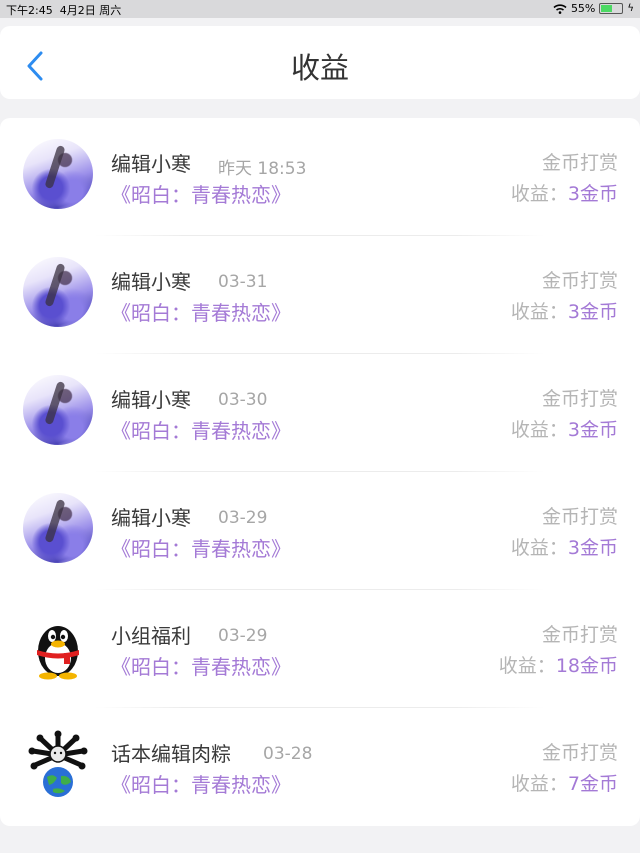  What do you see at coordinates (320, 413) in the screenshot?
I see `list-item: 编辑小寒 03-30 《昭白：青春热恋》 金币打赏 收益：3金币` at bounding box center [320, 413].